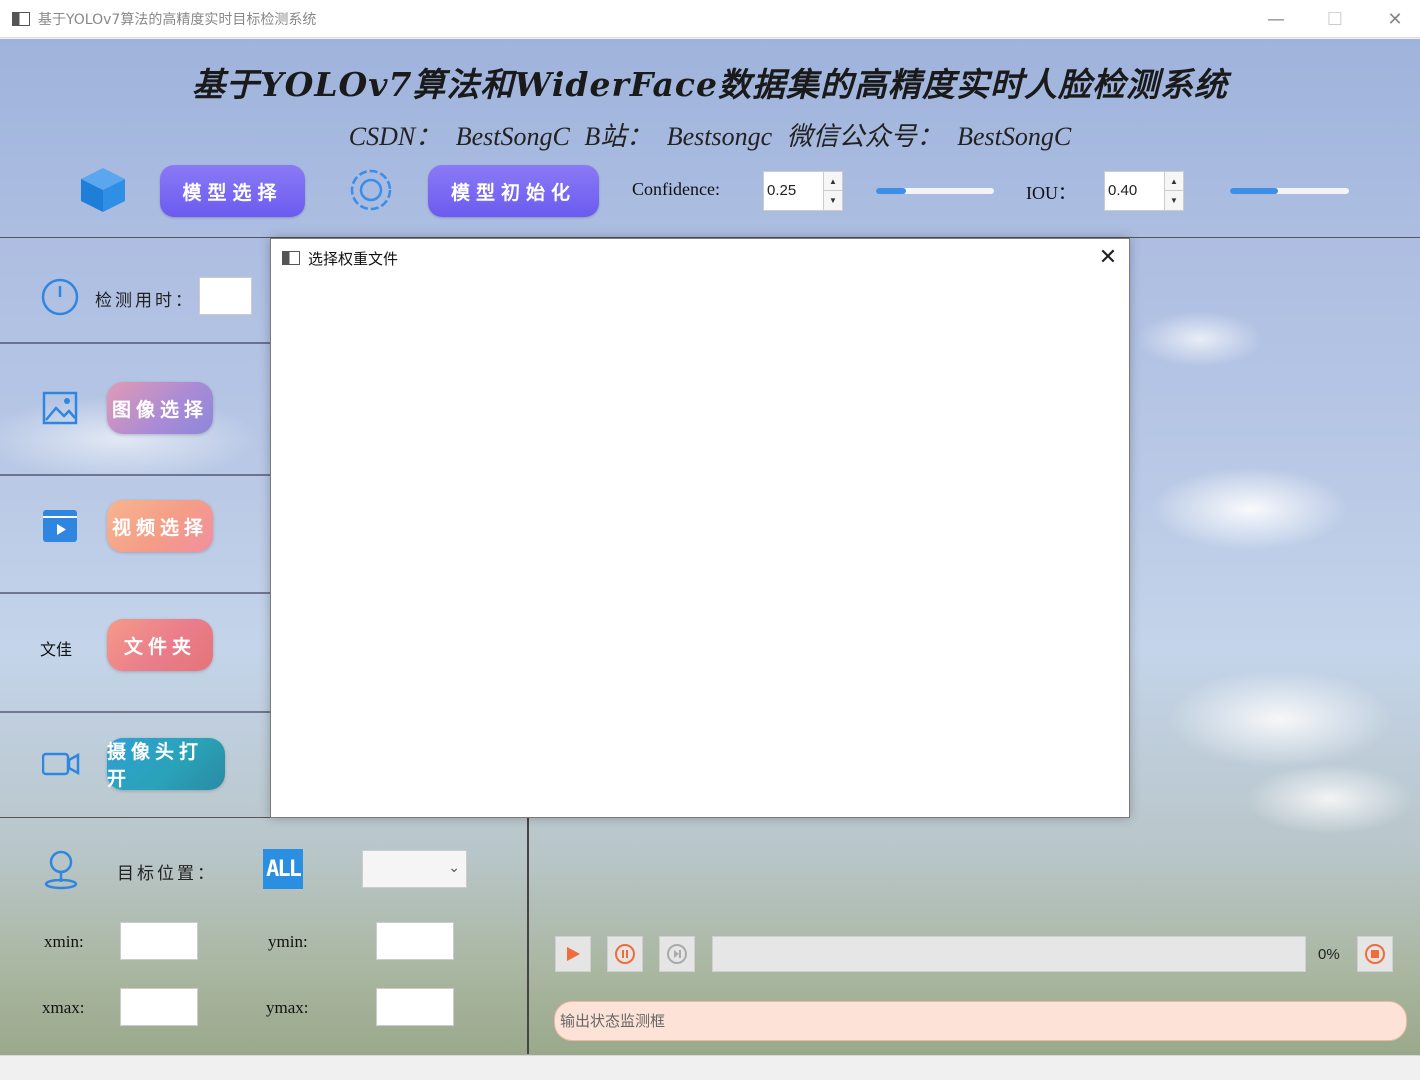 This screenshot has height=1080, width=1420. I want to click on pause-button, so click(625, 954).